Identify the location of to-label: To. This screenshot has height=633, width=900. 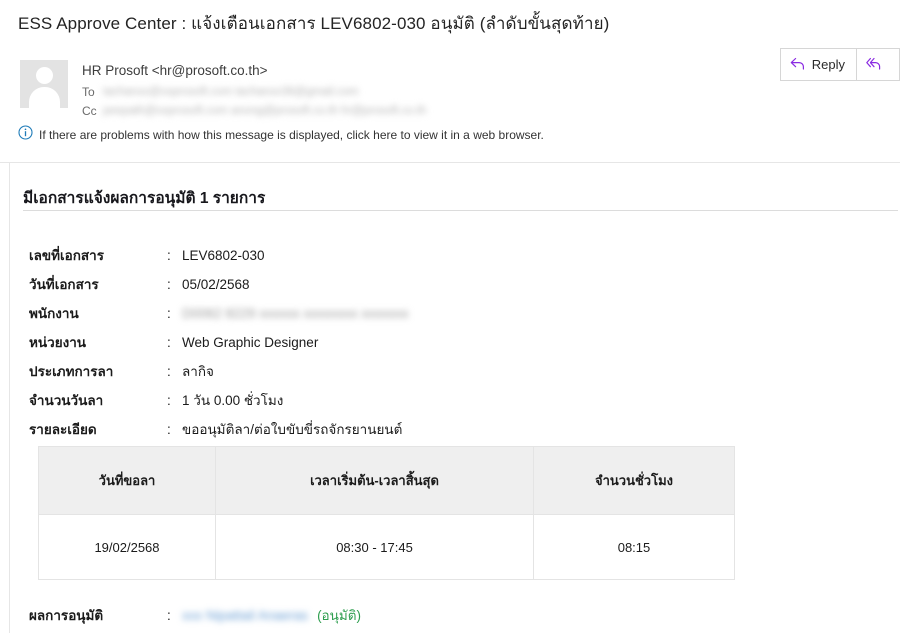
(88, 91).